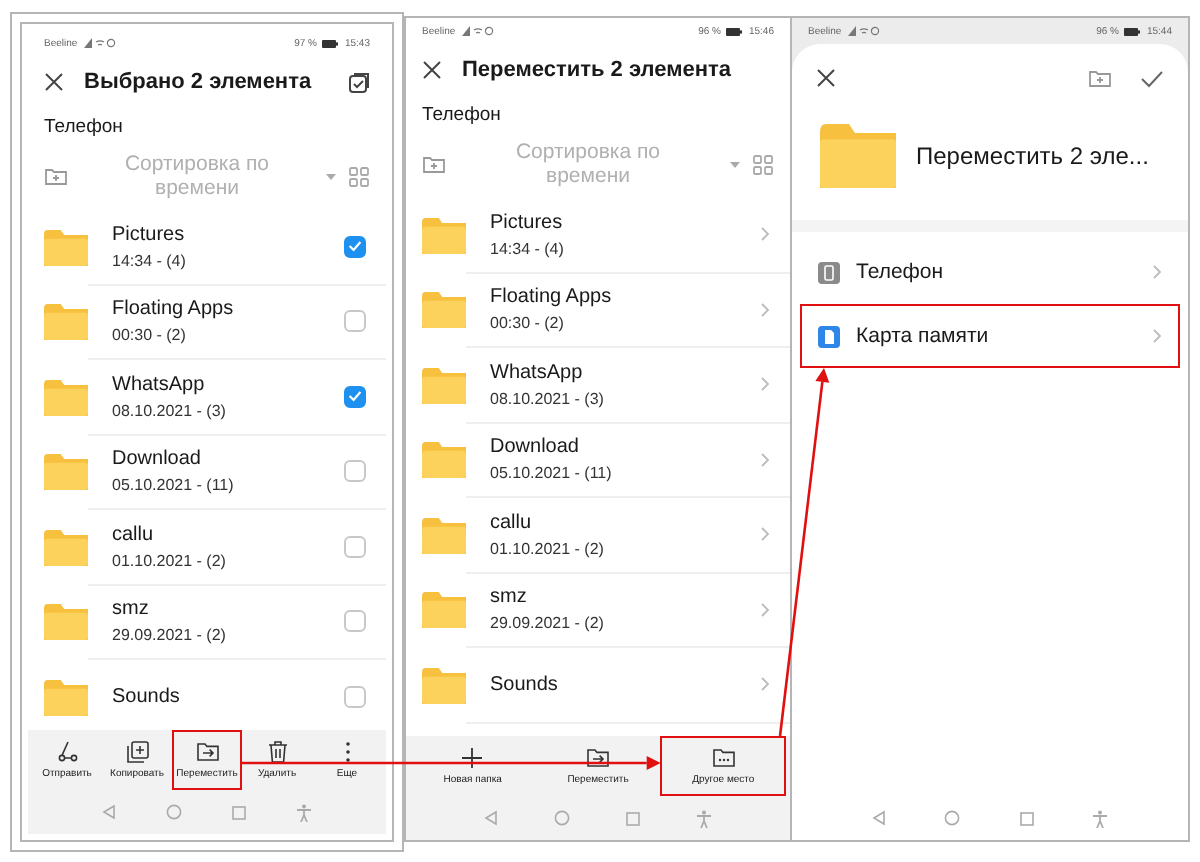  I want to click on storage-item: Карта памяти, so click(990, 336).